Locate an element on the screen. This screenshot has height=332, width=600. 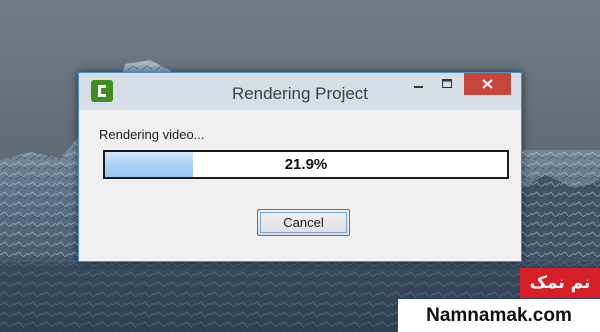
progress-percent: 21.9% is located at coordinates (306, 164).